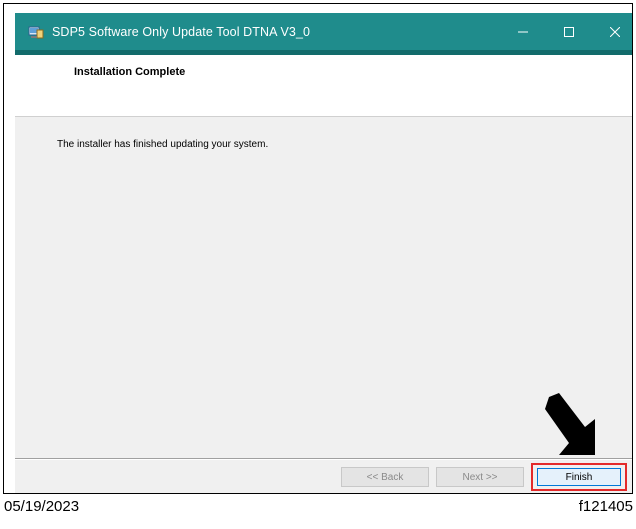 This screenshot has width=636, height=529. Describe the element at coordinates (181, 31) in the screenshot. I see `window-title: SDP5 Software Only Update Tool DTNA V3_0` at that location.